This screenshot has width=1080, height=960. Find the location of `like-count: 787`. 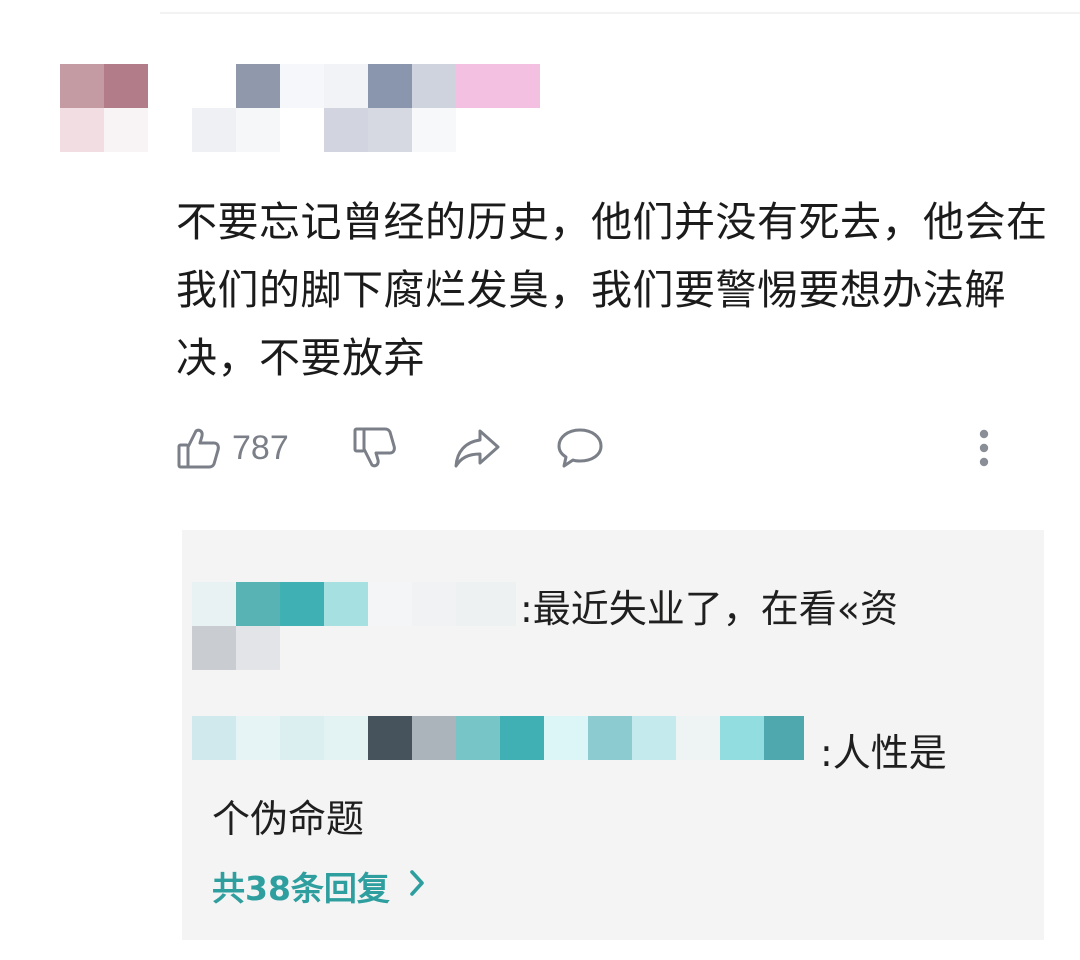

like-count: 787 is located at coordinates (260, 447).